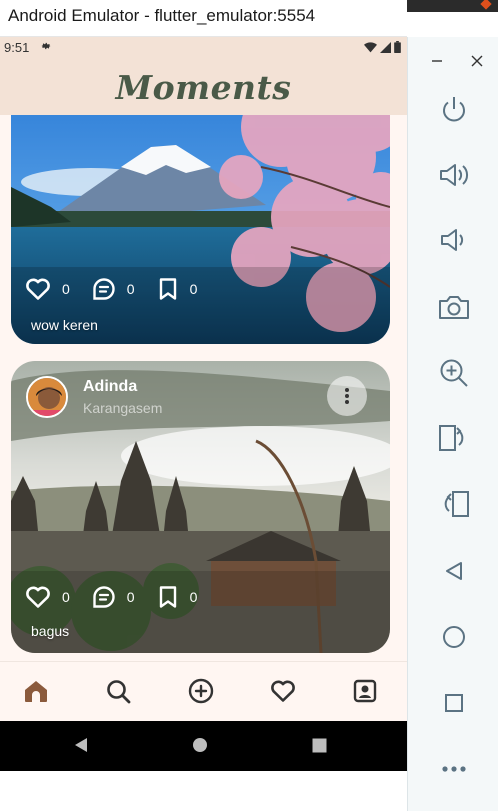  I want to click on profile-icon, so click(365, 691).